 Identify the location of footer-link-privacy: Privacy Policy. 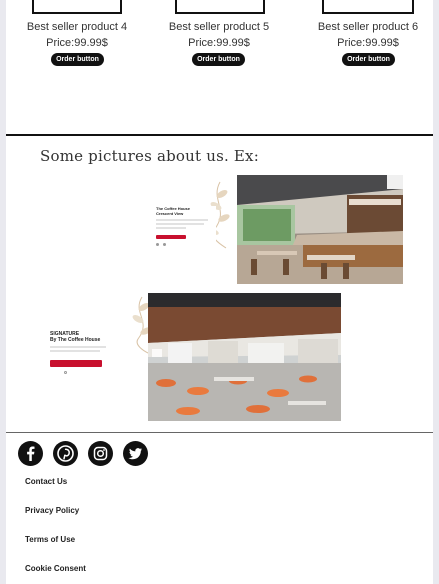
(52, 510).